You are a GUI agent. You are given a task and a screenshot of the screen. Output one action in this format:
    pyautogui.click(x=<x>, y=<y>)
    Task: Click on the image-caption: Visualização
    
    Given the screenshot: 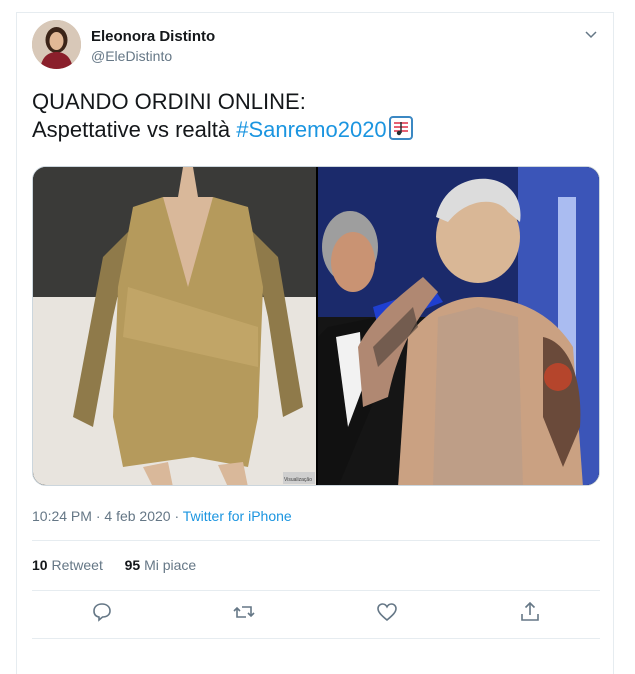 What is the action you would take?
    pyautogui.click(x=298, y=480)
    